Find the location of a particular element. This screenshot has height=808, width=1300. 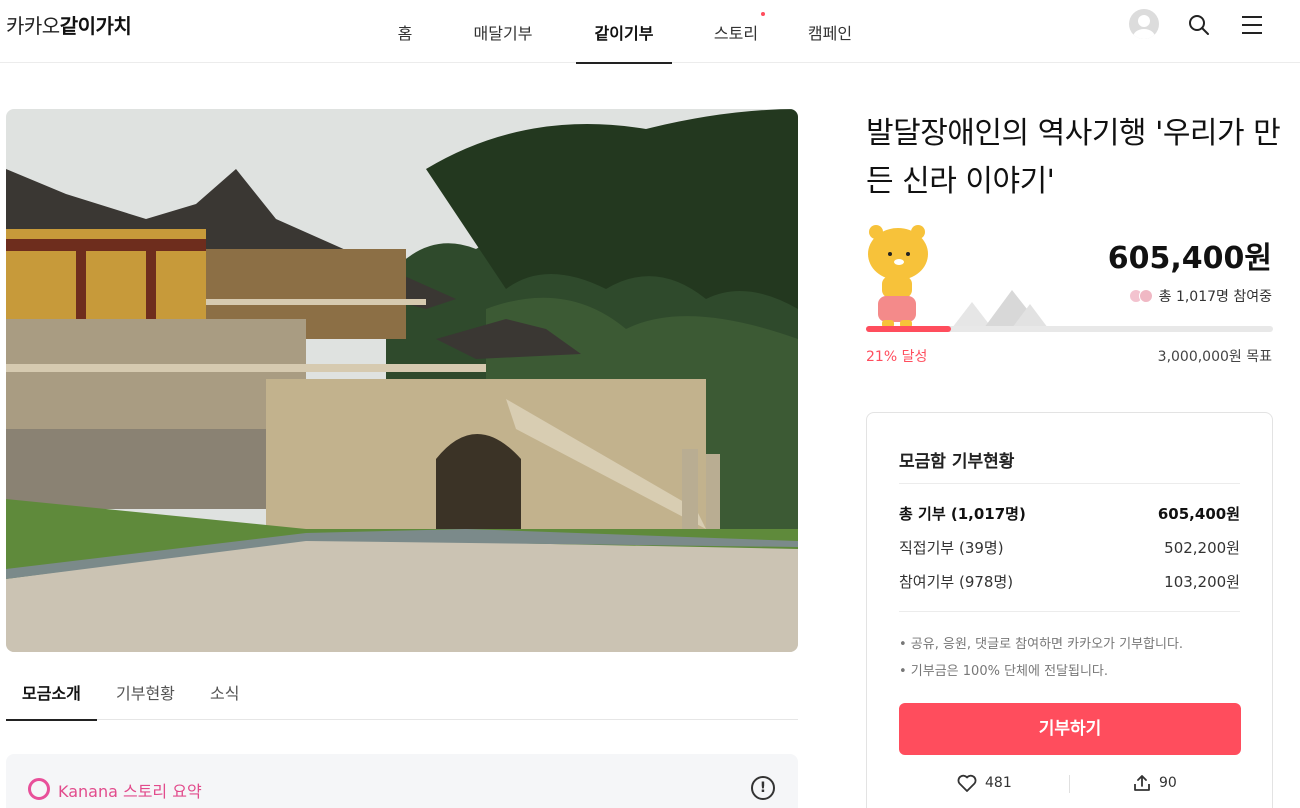

goal-amount: 3,000,000원 목표 is located at coordinates (1214, 357).